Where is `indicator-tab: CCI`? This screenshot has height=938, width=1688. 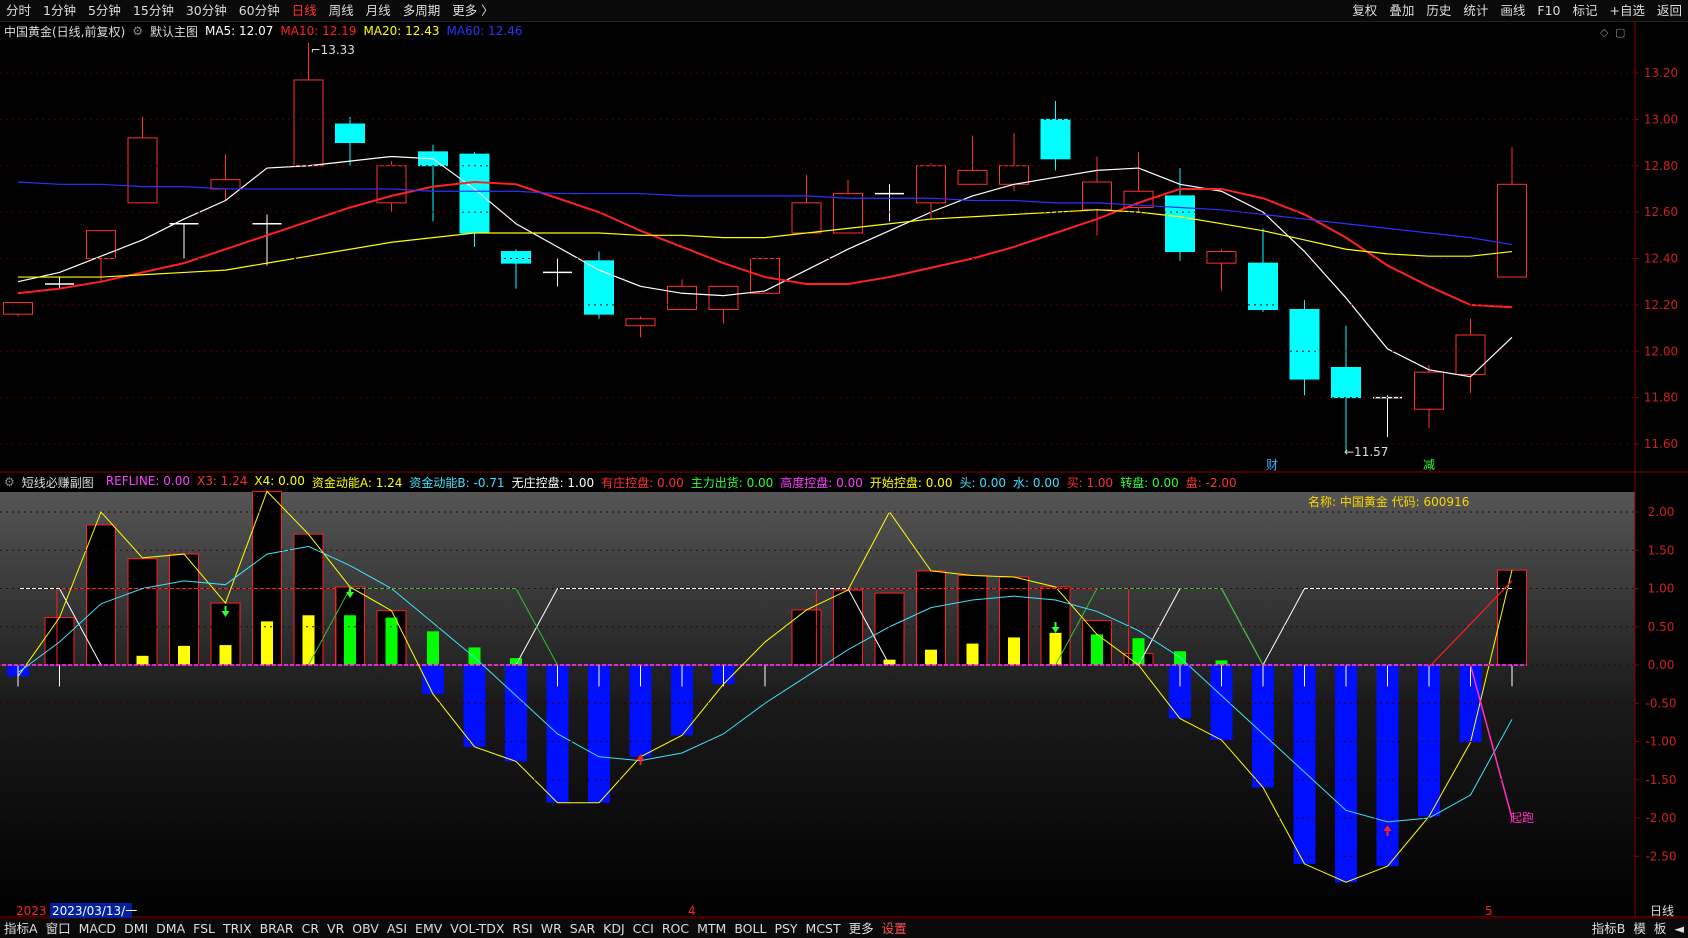
indicator-tab: CCI is located at coordinates (643, 928).